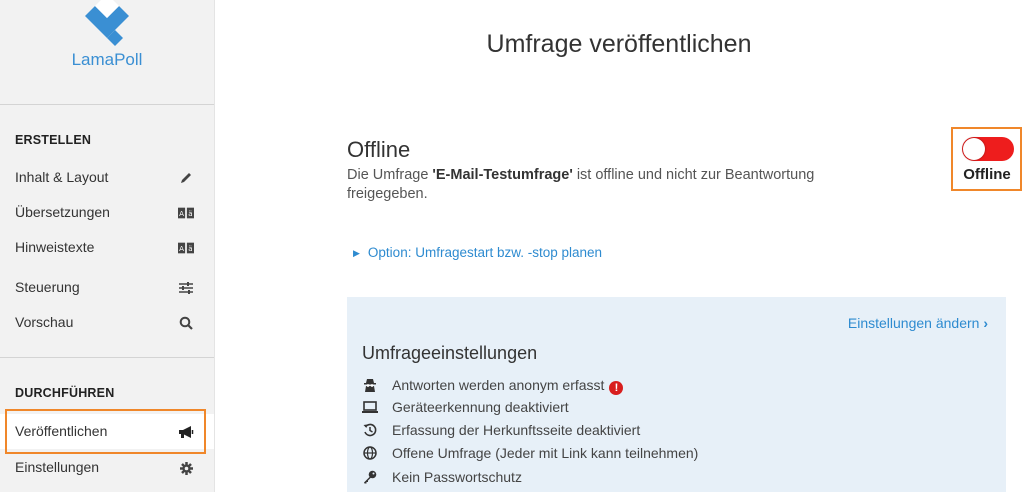 The image size is (1024, 492). What do you see at coordinates (57, 467) in the screenshot?
I see `sidebar-item-label: Einstellungen` at bounding box center [57, 467].